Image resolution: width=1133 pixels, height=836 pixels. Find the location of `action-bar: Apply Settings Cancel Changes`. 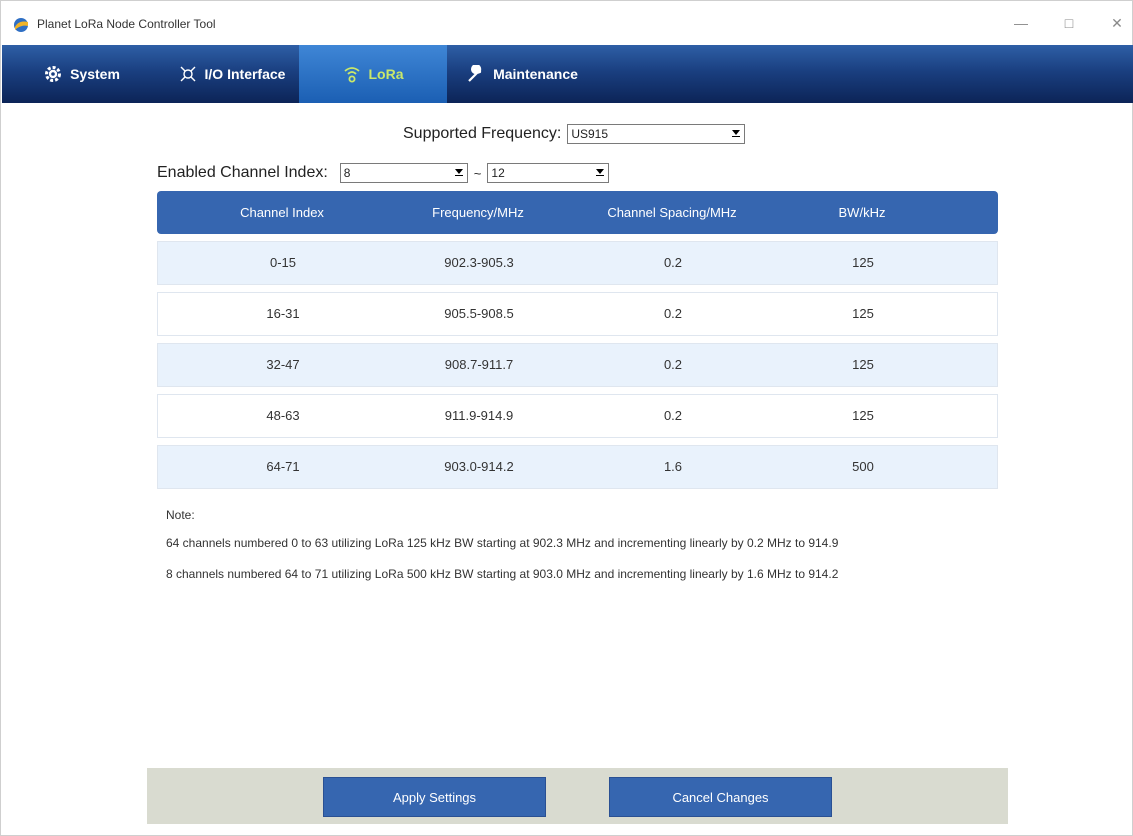

action-bar: Apply Settings Cancel Changes is located at coordinates (577, 796).